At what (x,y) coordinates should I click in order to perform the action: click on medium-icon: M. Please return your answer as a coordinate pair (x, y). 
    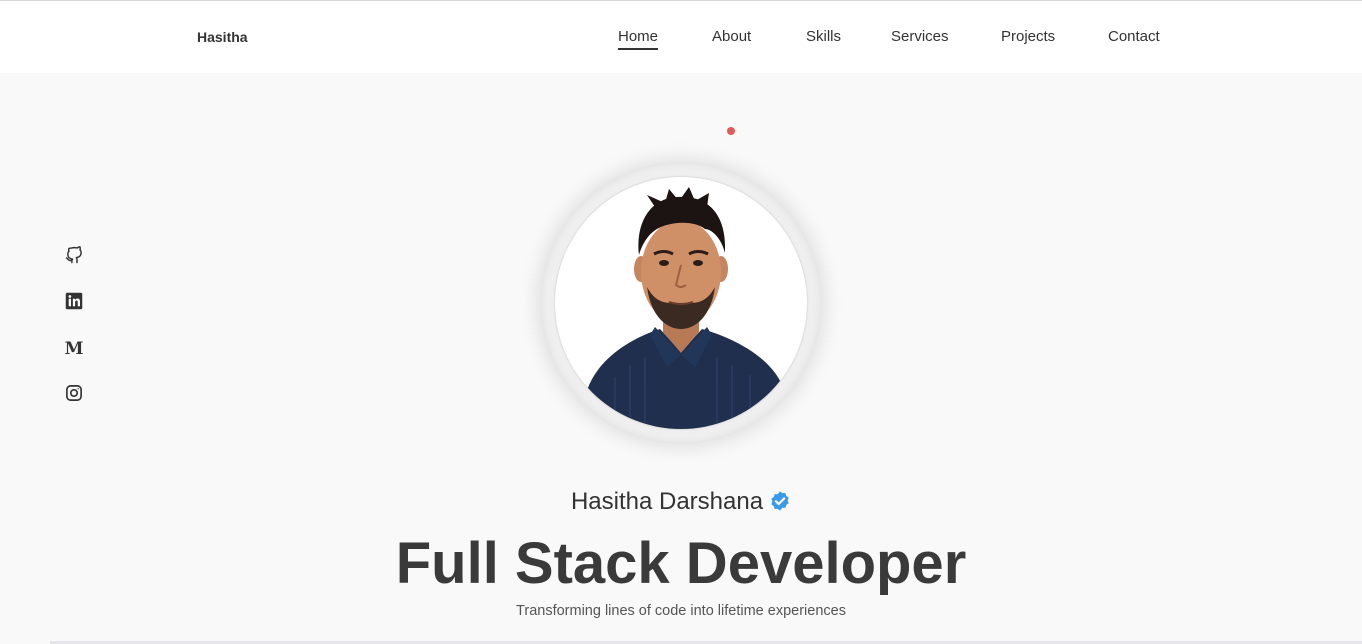
    Looking at the image, I should click on (74, 348).